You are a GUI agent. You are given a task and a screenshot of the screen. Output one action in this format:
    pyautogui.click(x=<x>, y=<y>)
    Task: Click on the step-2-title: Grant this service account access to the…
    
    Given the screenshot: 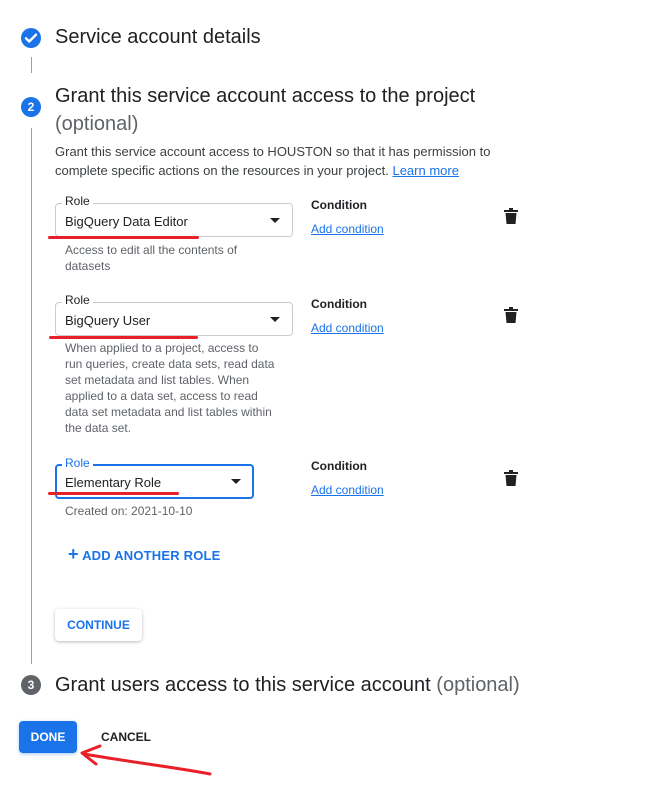 What is the action you would take?
    pyautogui.click(x=290, y=110)
    